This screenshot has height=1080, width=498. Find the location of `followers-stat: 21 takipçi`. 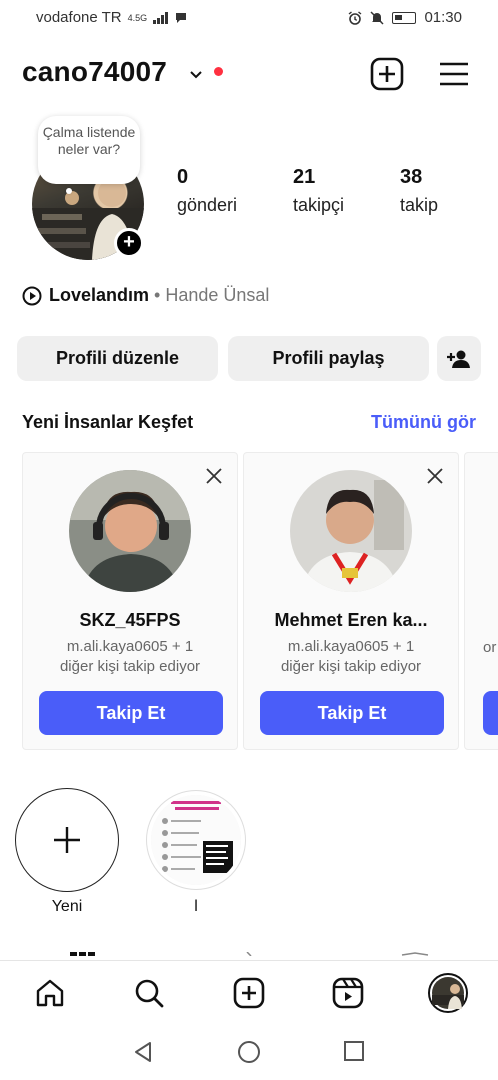

followers-stat: 21 takipçi is located at coordinates (318, 191).